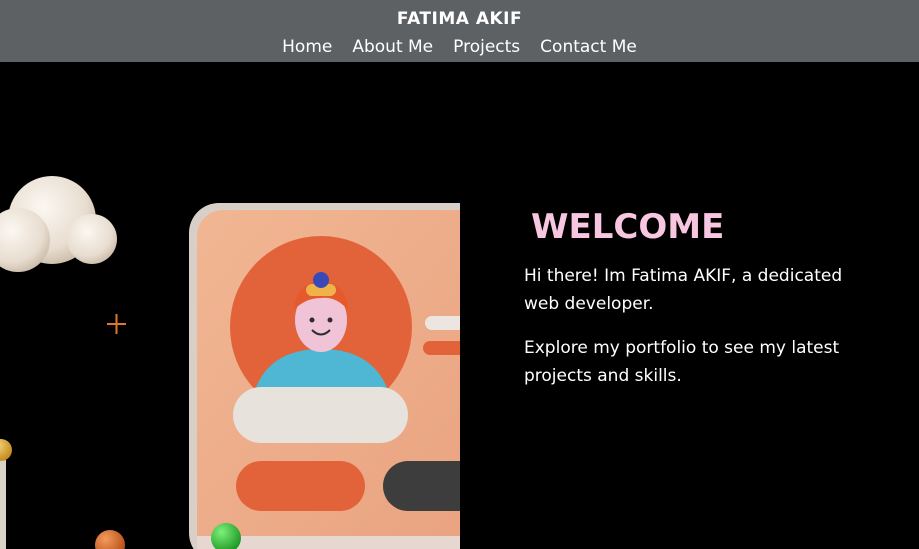 Image resolution: width=919 pixels, height=549 pixels. What do you see at coordinates (588, 47) in the screenshot?
I see `nav-contact-me: Contact Me` at bounding box center [588, 47].